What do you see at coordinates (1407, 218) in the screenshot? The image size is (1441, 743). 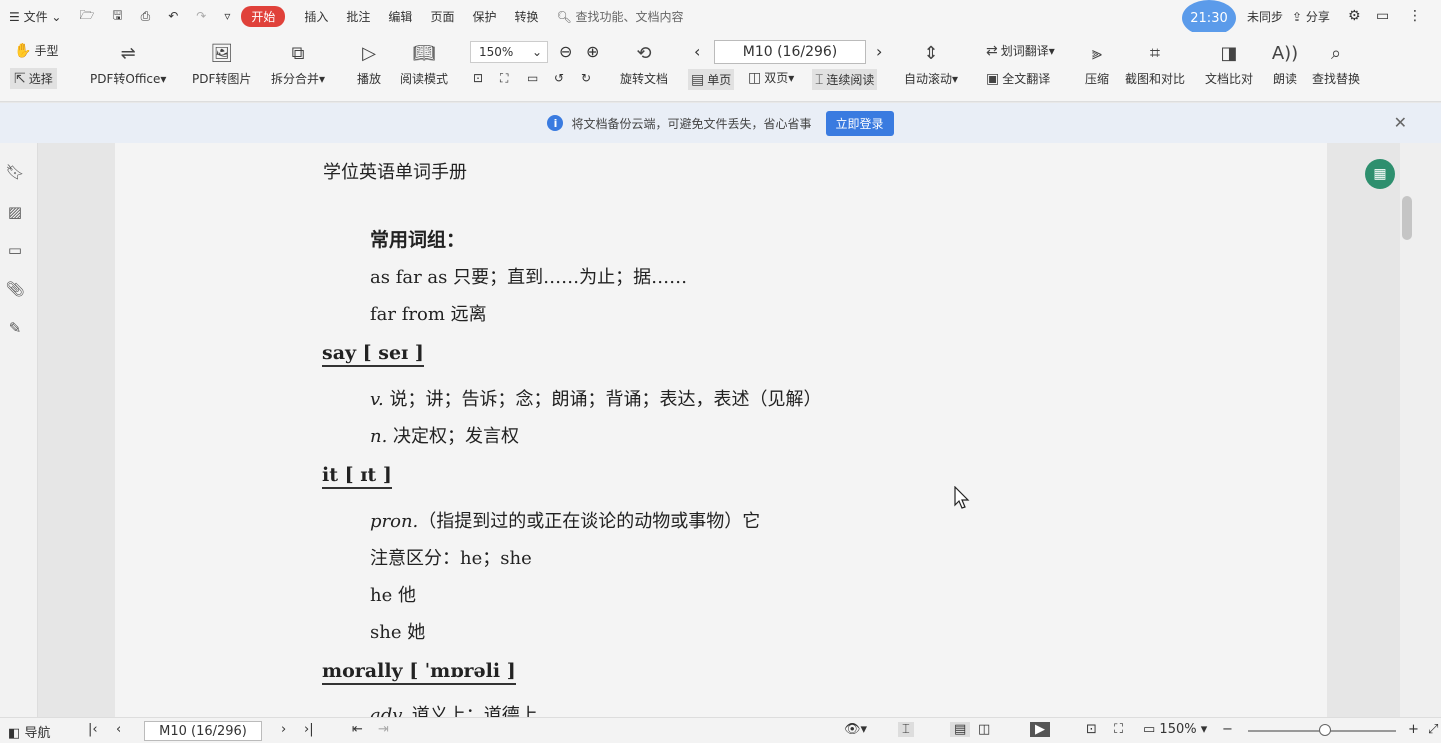 I see `vertical-scrollbar-thumb` at bounding box center [1407, 218].